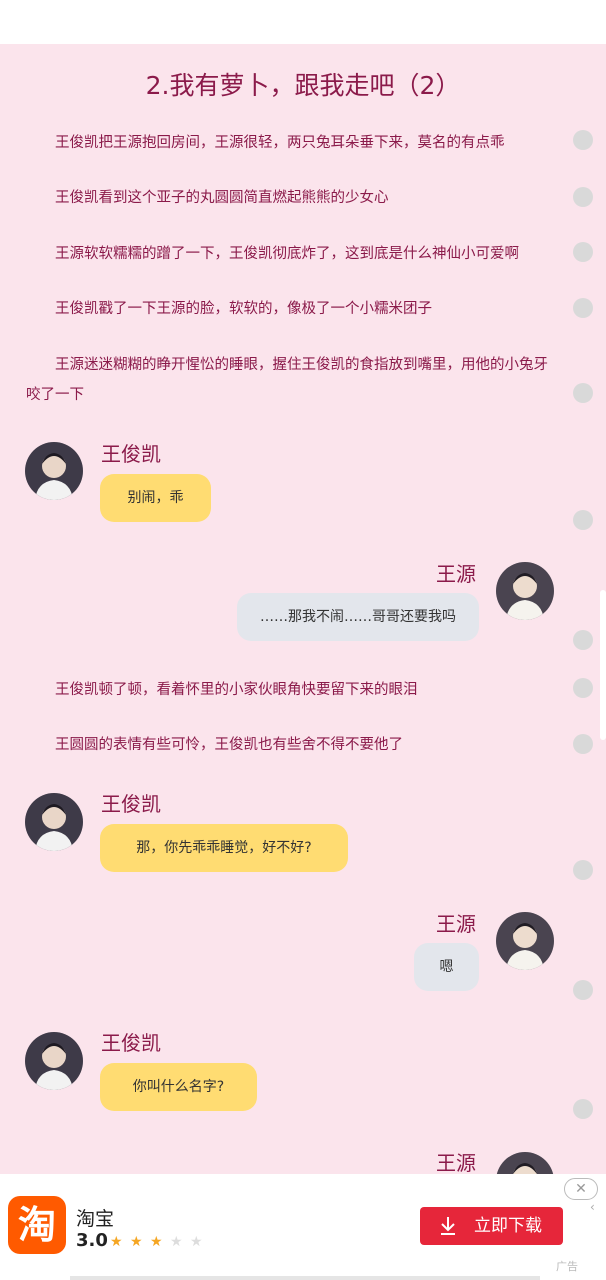 The image size is (606, 1280). What do you see at coordinates (446, 967) in the screenshot?
I see `chat-bubble: 嗯` at bounding box center [446, 967].